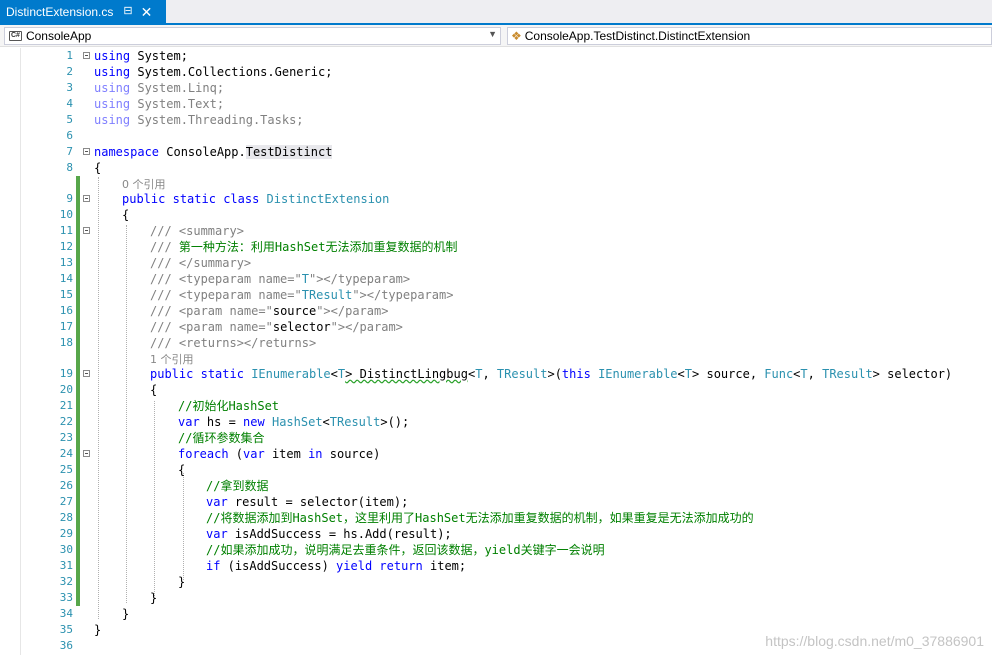  Describe the element at coordinates (213, 72) in the screenshot. I see `code-text: using System.Collections.Generic;` at that location.